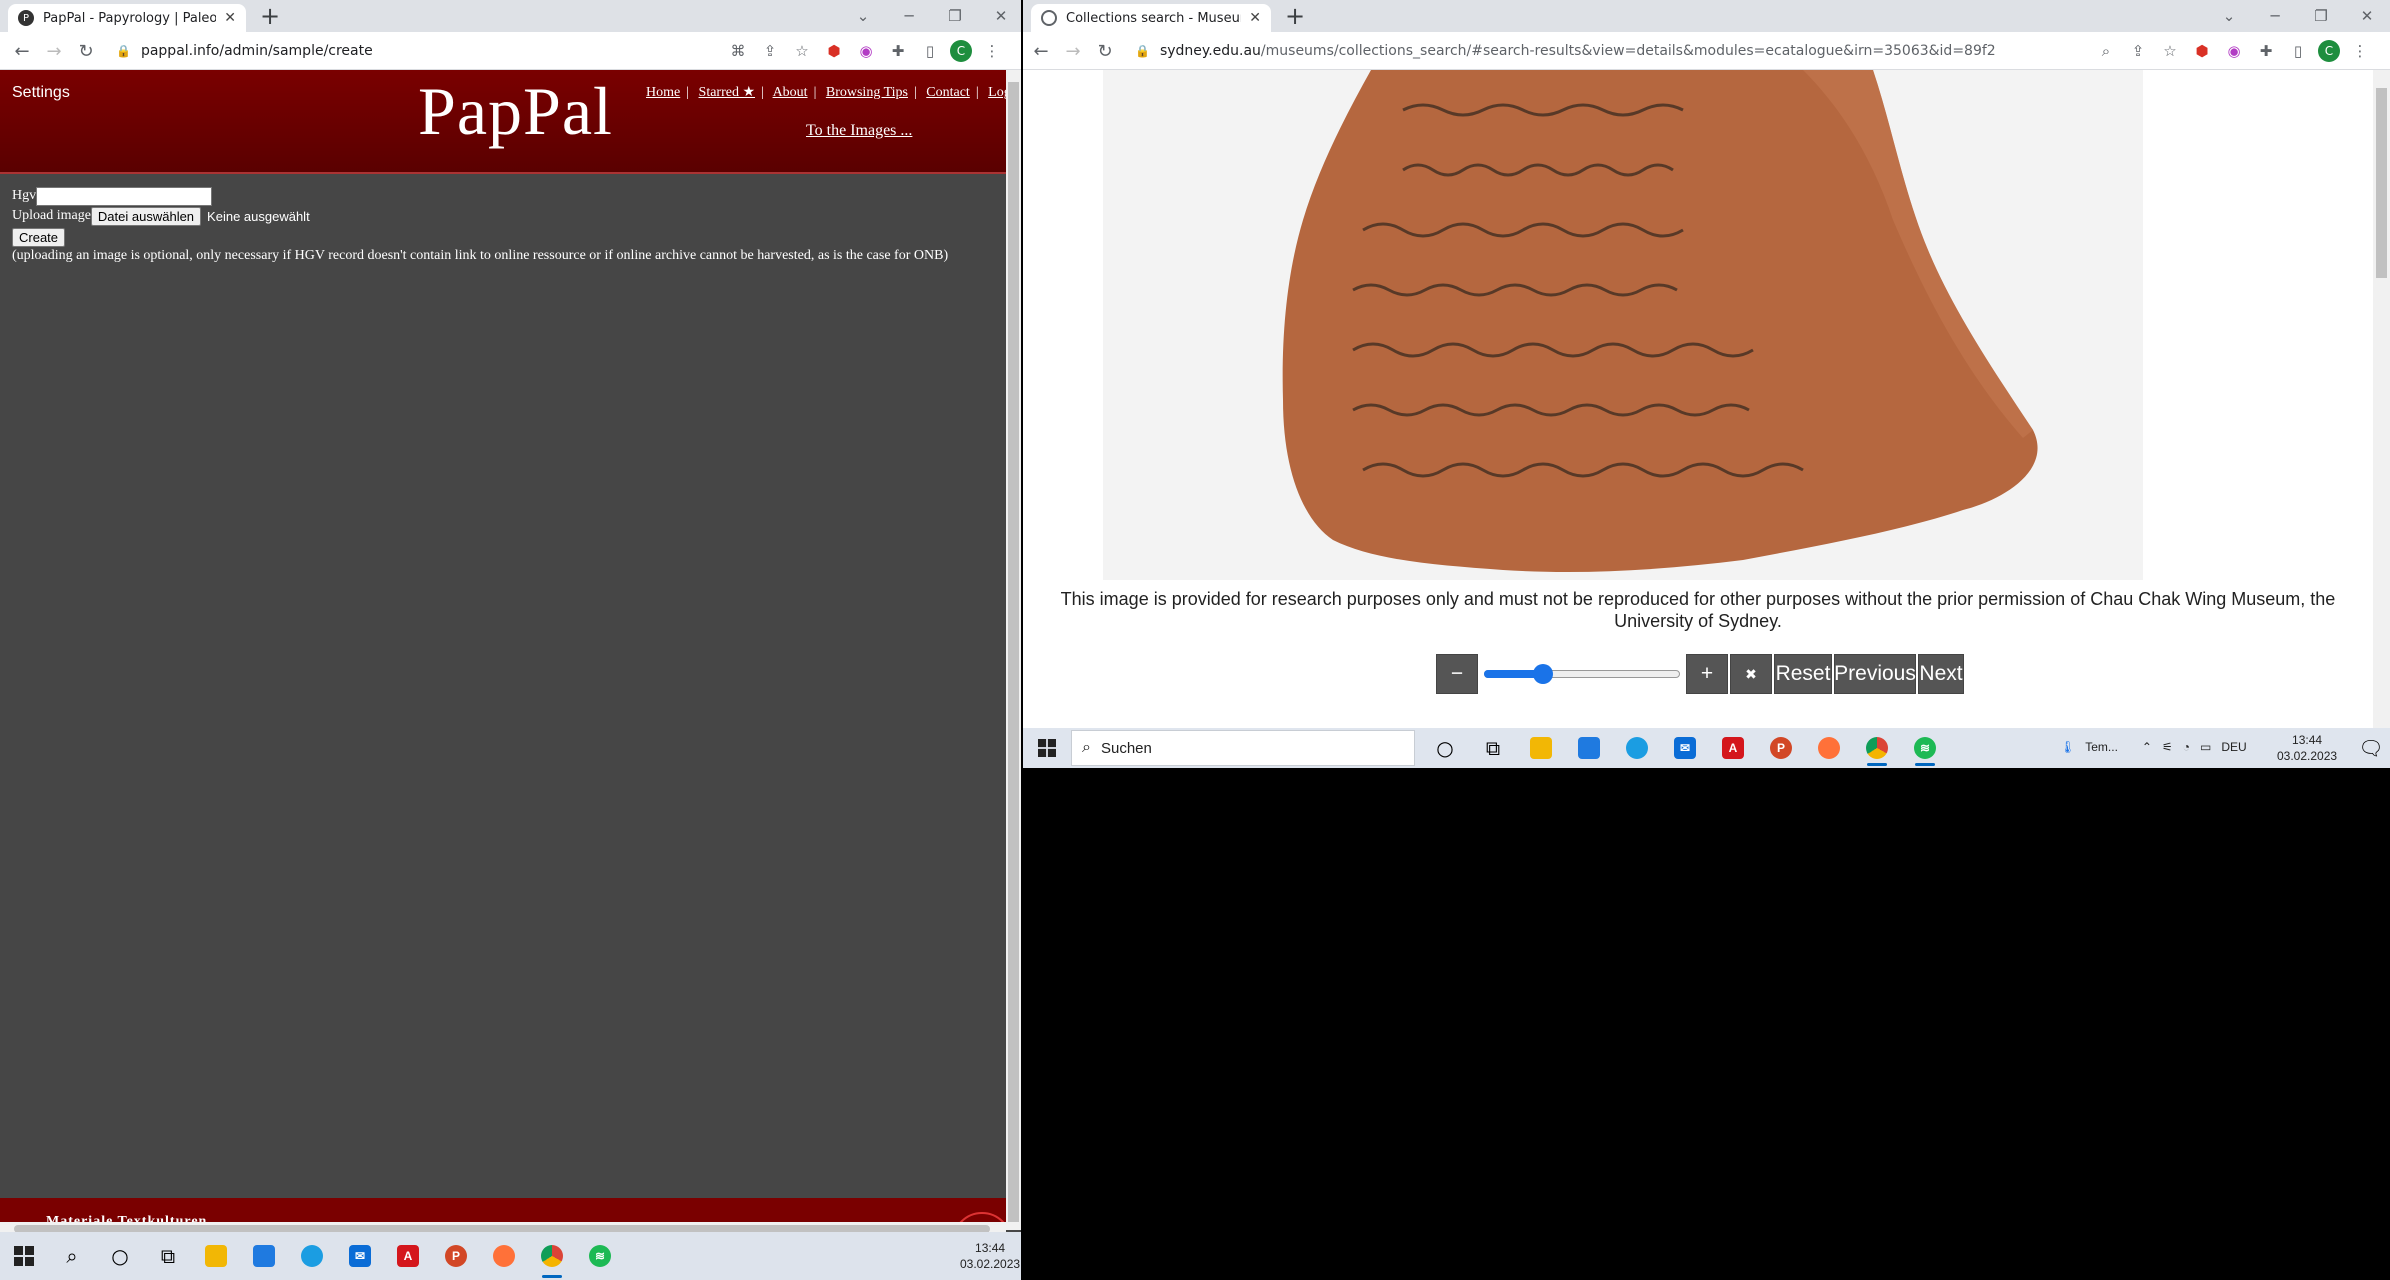  I want to click on create-button: Create, so click(39, 237).